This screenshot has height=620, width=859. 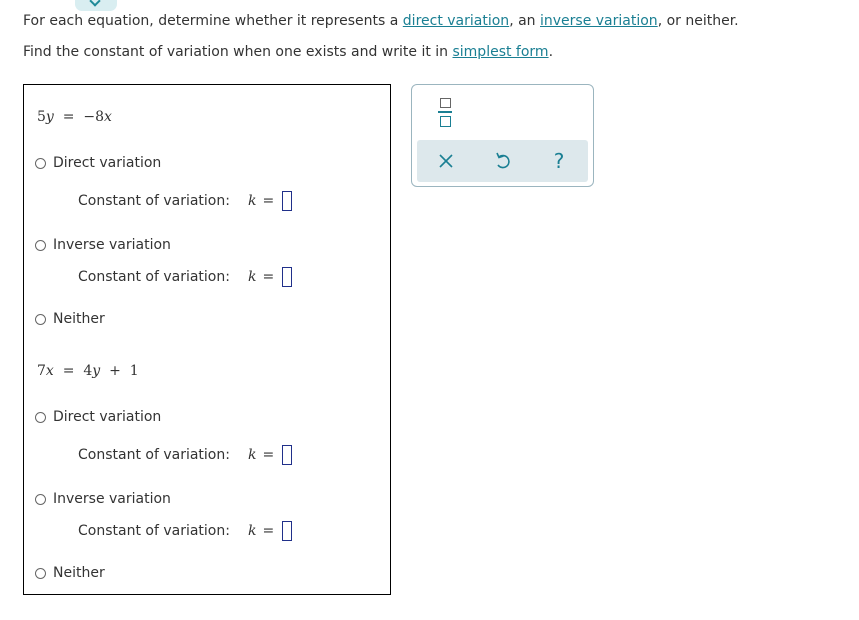 I want to click on collapse-tab, so click(x=96, y=5).